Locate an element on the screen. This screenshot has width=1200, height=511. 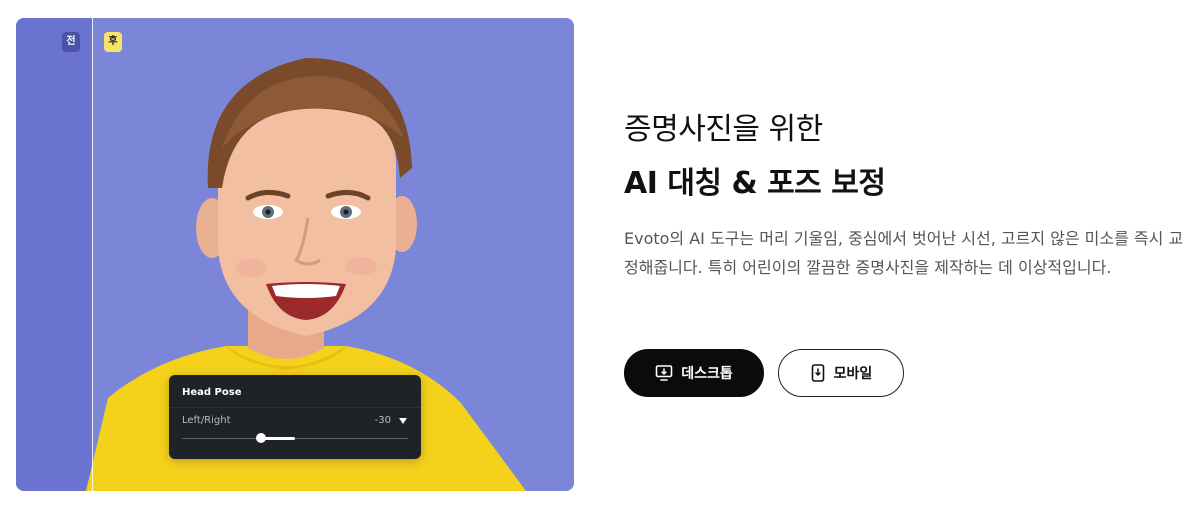
download-buttons: 데스크톱 모바일 is located at coordinates (764, 373).